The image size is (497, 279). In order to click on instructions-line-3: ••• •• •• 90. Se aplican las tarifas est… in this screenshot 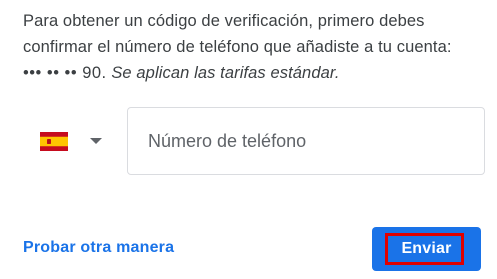, I will do `click(255, 73)`.